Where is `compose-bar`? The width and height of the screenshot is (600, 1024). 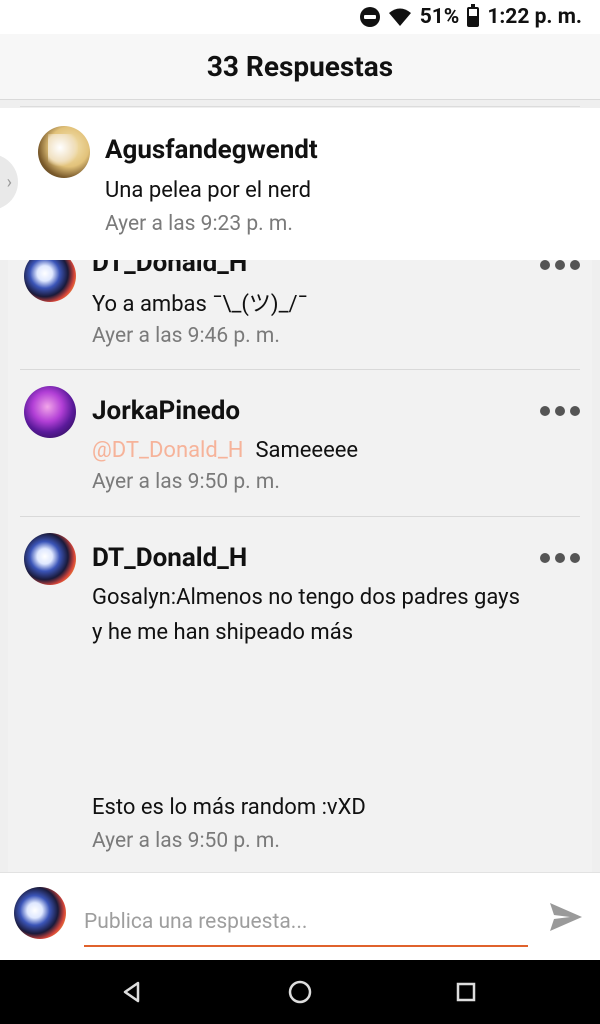
compose-bar is located at coordinates (300, 916).